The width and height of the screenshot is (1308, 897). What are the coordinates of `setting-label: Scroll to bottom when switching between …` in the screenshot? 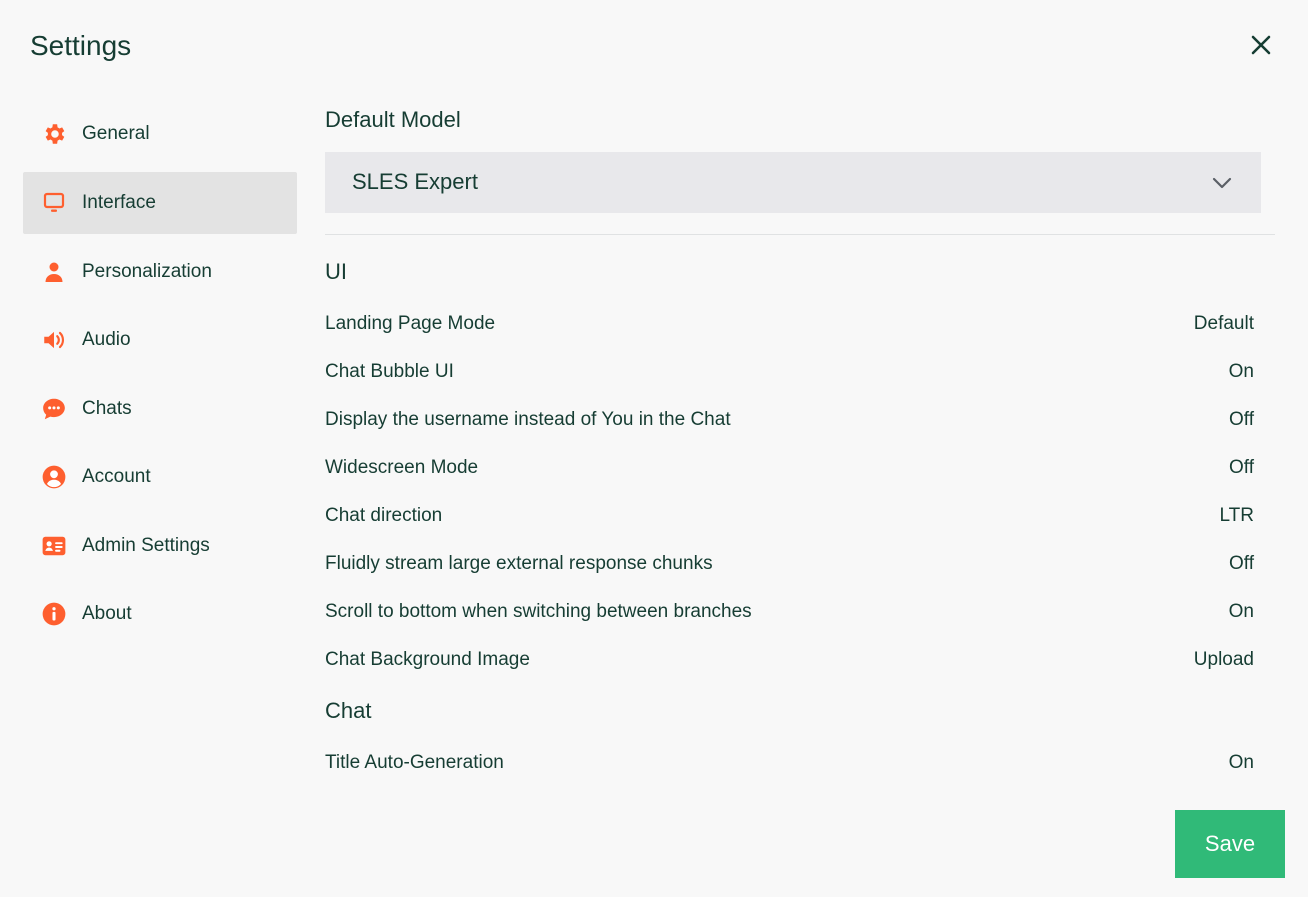 It's located at (538, 611).